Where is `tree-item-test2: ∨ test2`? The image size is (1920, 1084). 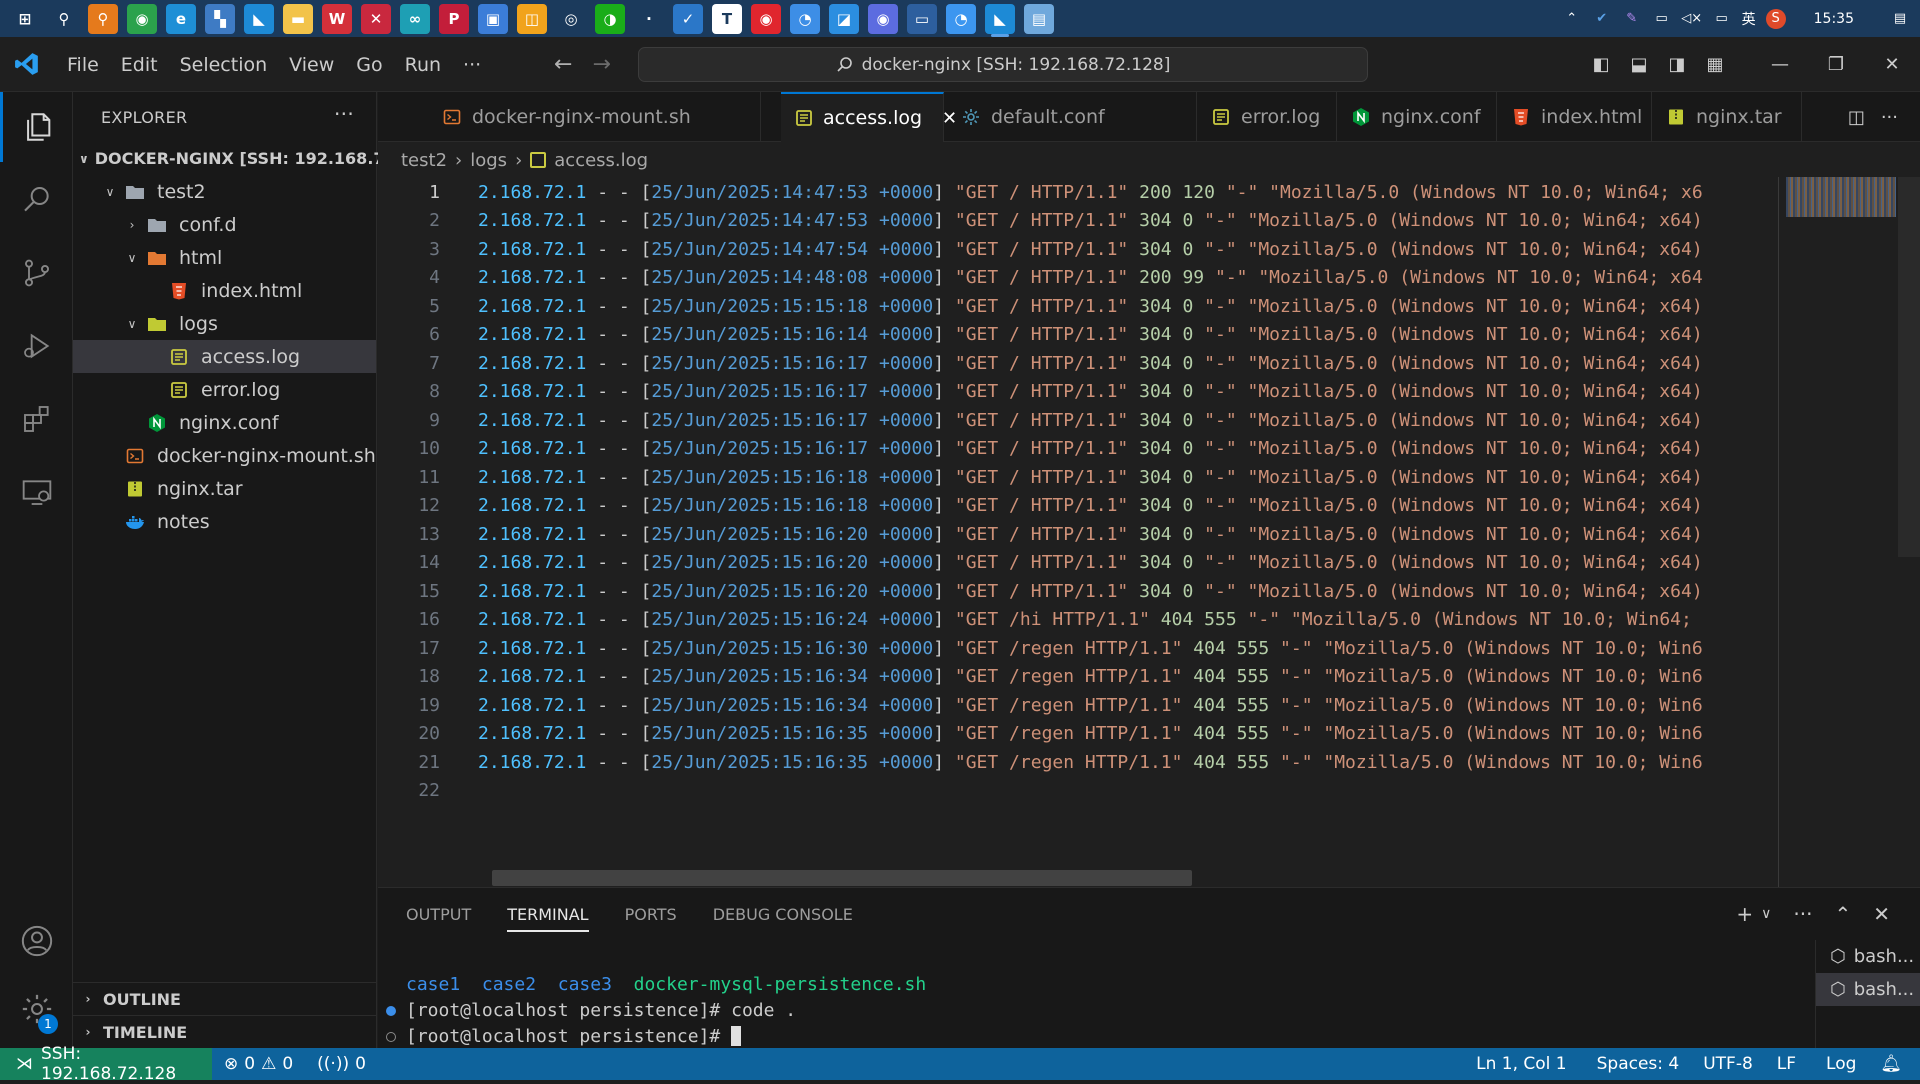
tree-item-test2: ∨ test2 is located at coordinates (224, 191).